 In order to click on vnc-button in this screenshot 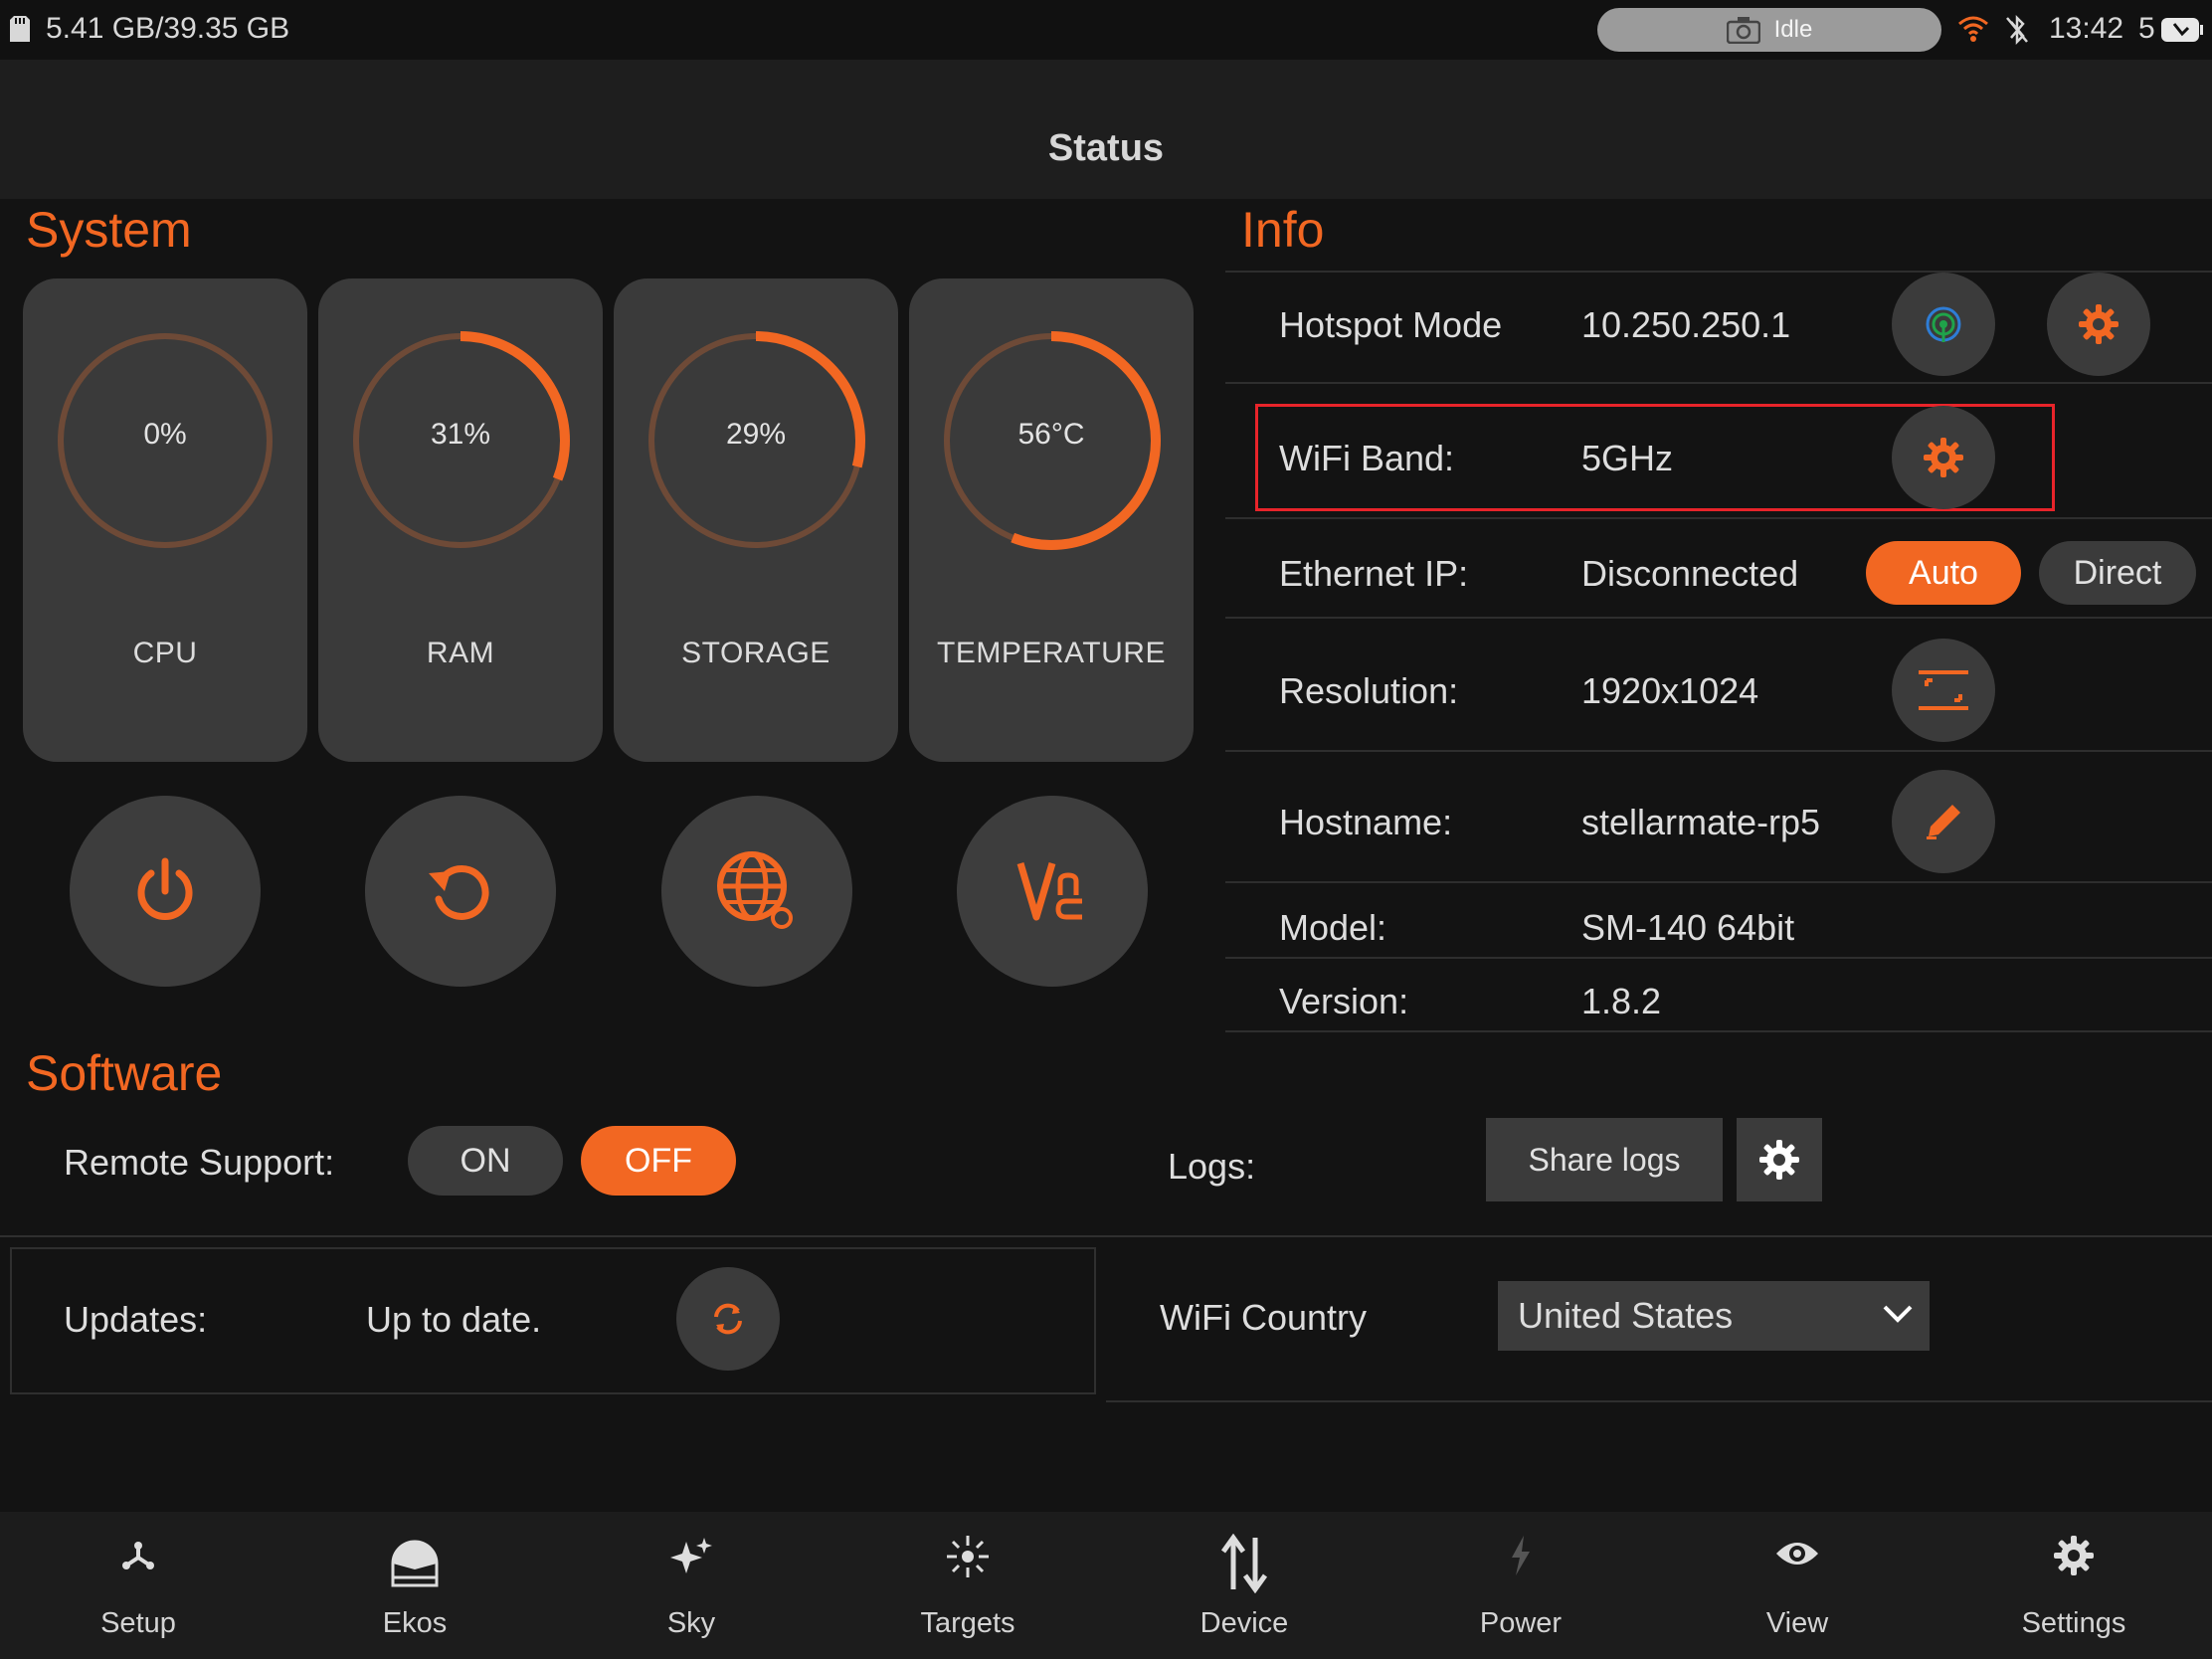, I will do `click(1052, 891)`.